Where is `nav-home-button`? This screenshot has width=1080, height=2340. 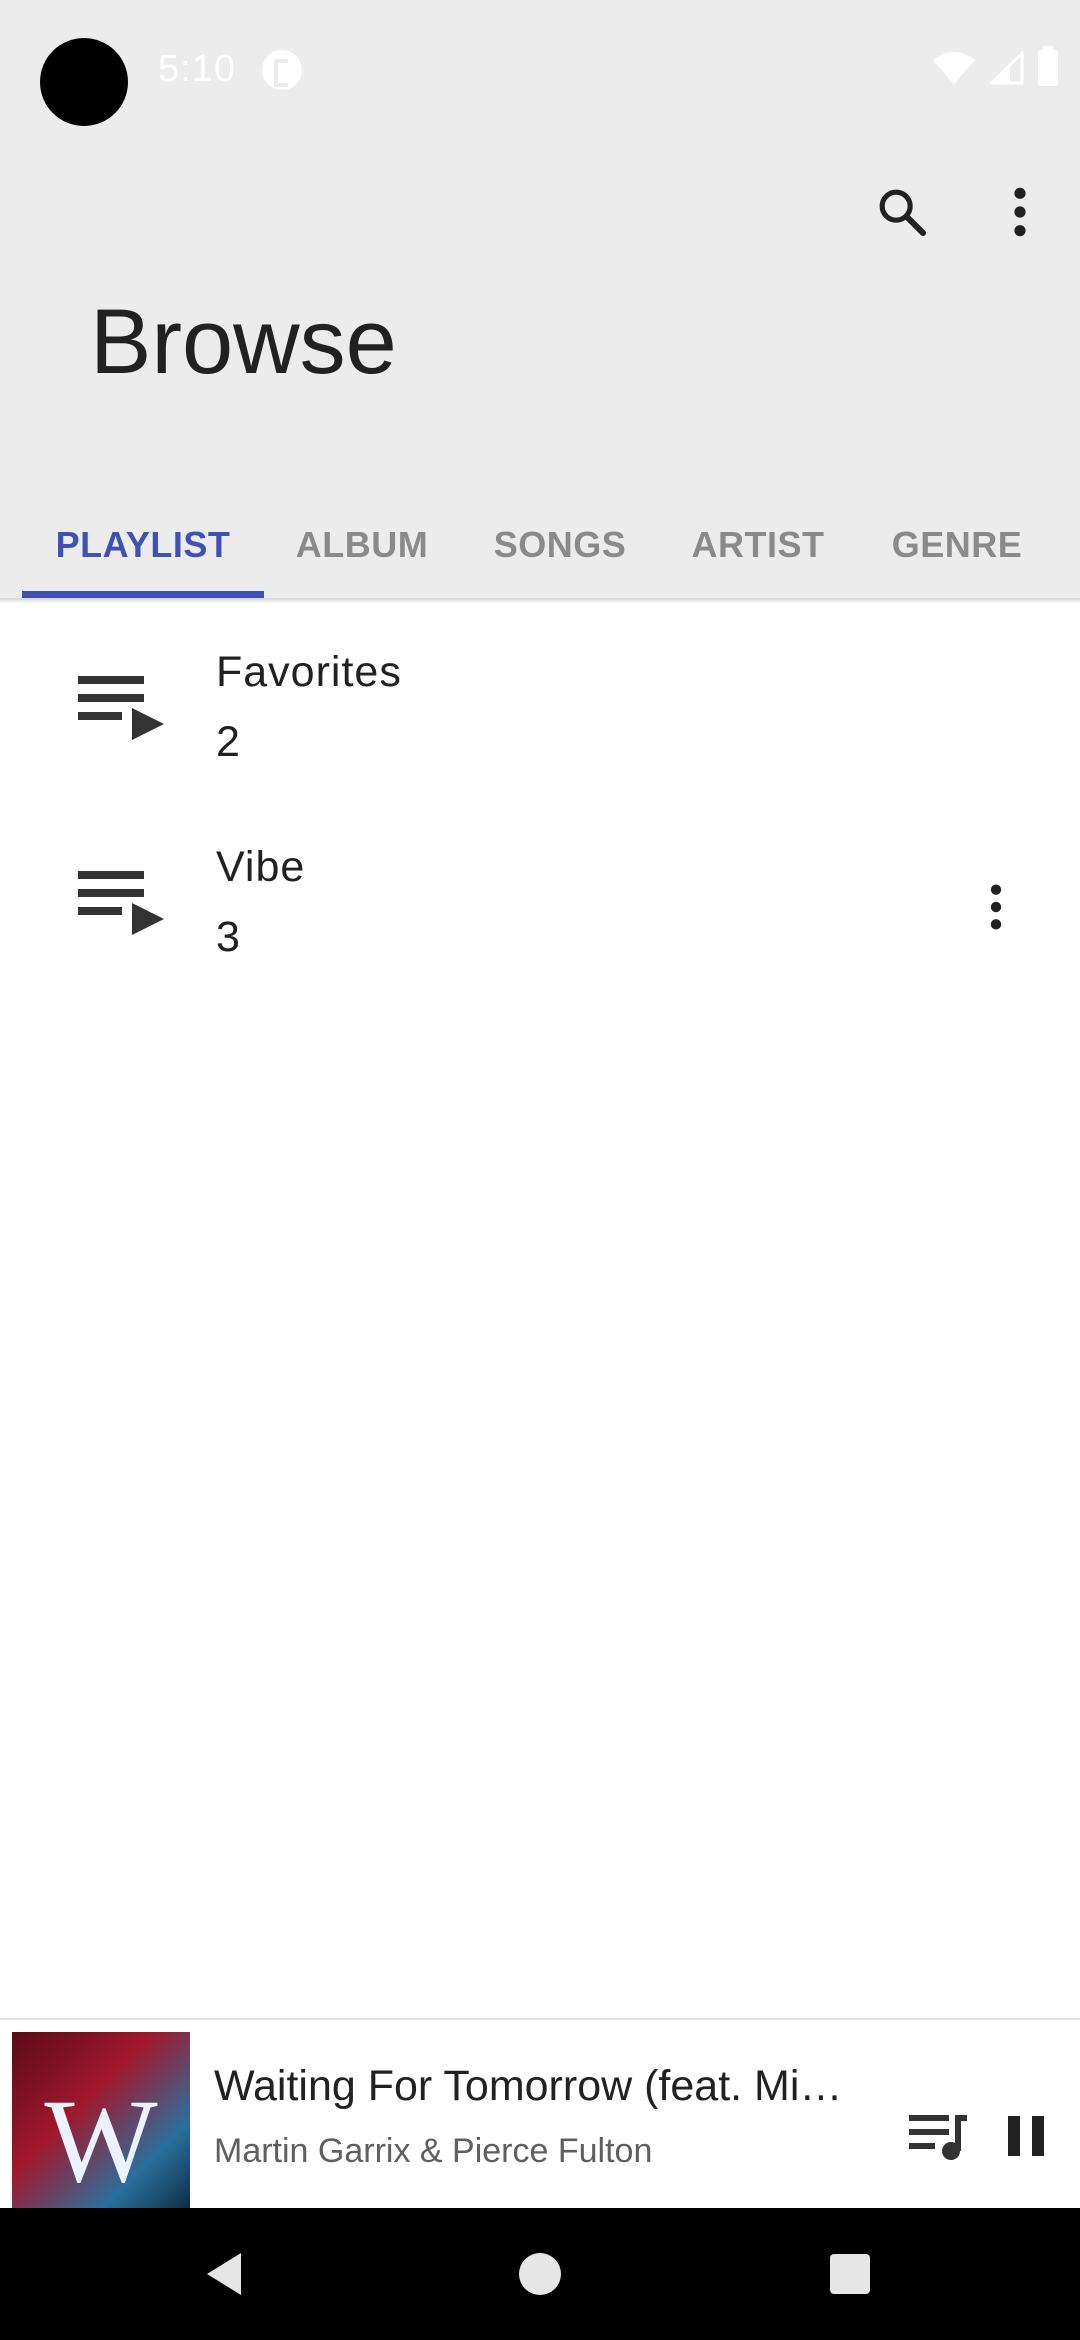 nav-home-button is located at coordinates (540, 2274).